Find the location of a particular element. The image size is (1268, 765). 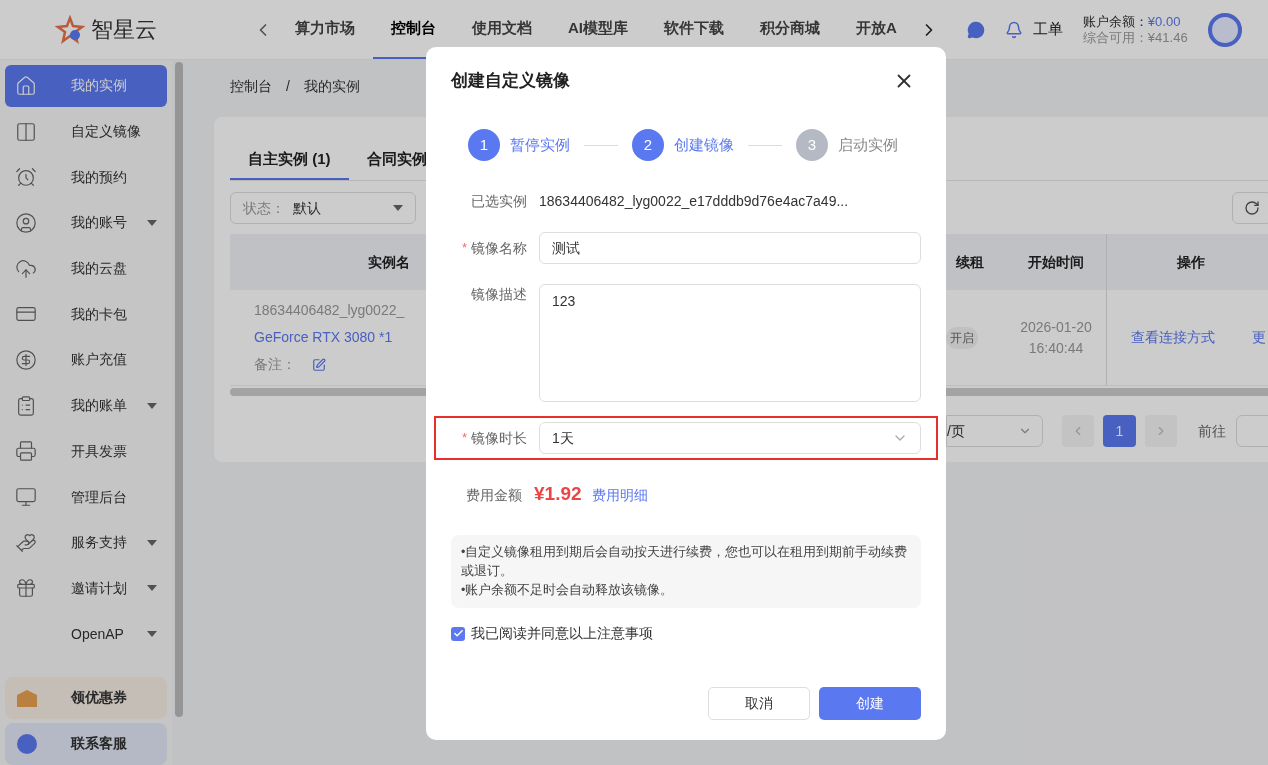

nav-tab: 算力市场 is located at coordinates (325, 29).